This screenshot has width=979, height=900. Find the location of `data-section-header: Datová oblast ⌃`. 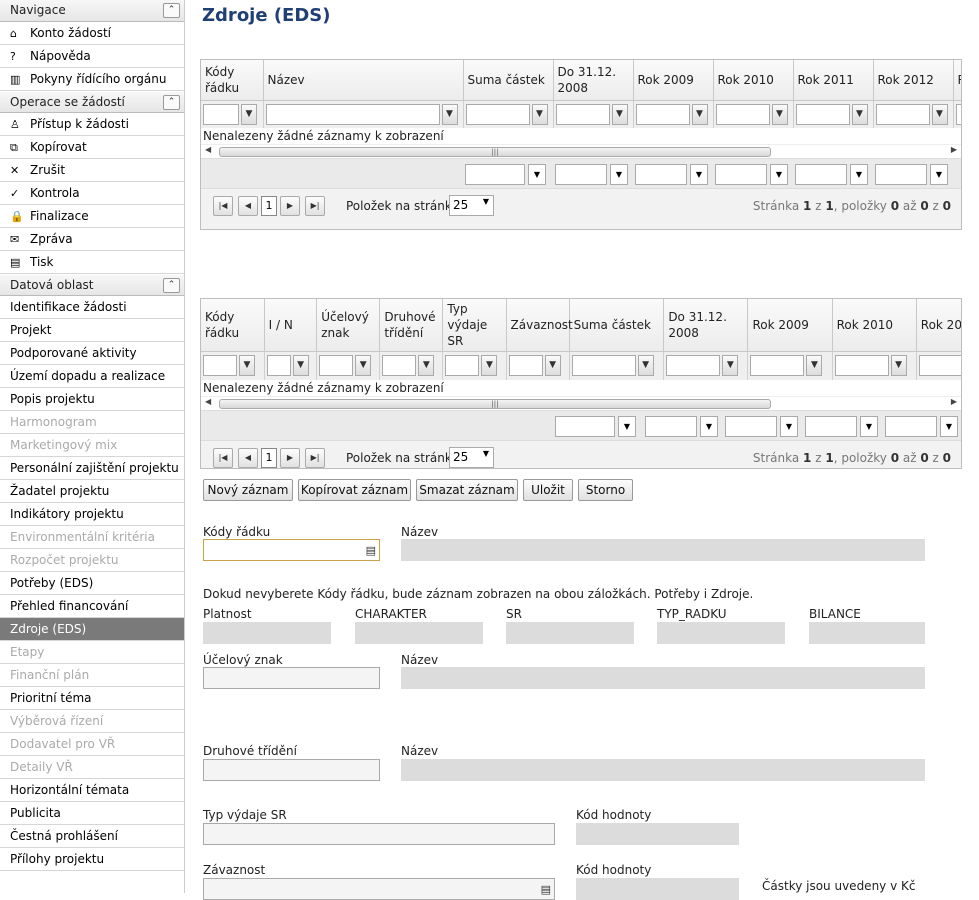

data-section-header: Datová oblast ⌃ is located at coordinates (92, 285).